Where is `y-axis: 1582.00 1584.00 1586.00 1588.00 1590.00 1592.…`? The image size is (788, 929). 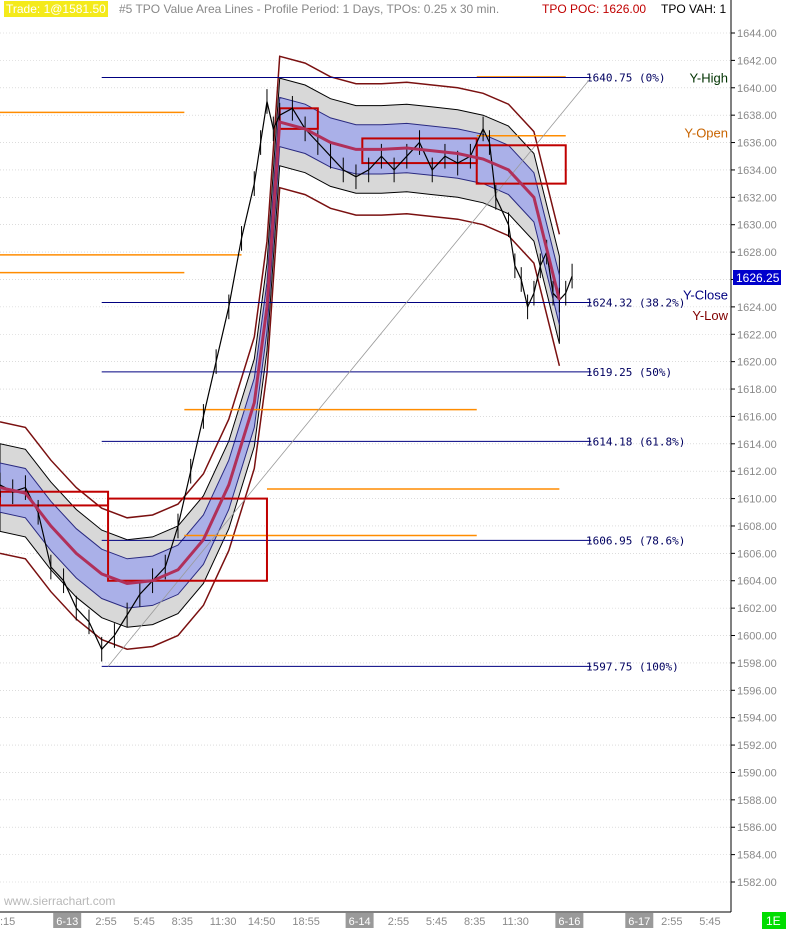 y-axis: 1582.00 1584.00 1586.00 1588.00 1590.00 1592.… is located at coordinates (754, 458).